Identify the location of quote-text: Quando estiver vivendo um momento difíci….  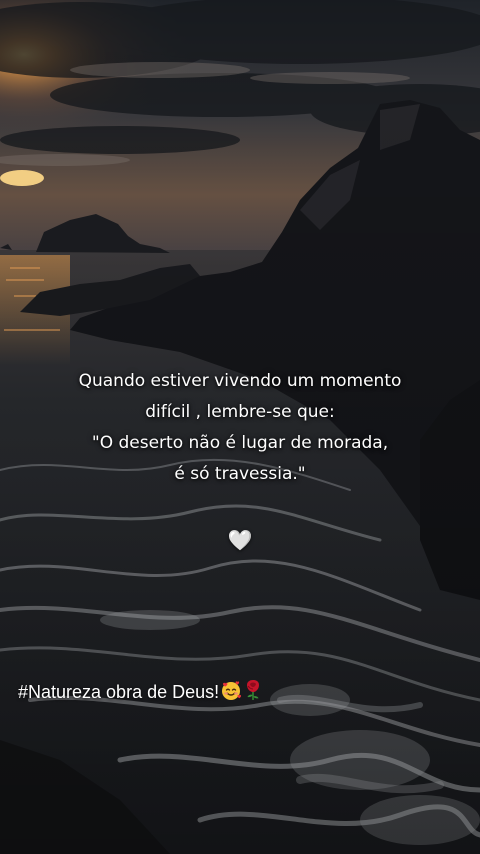
(240, 428).